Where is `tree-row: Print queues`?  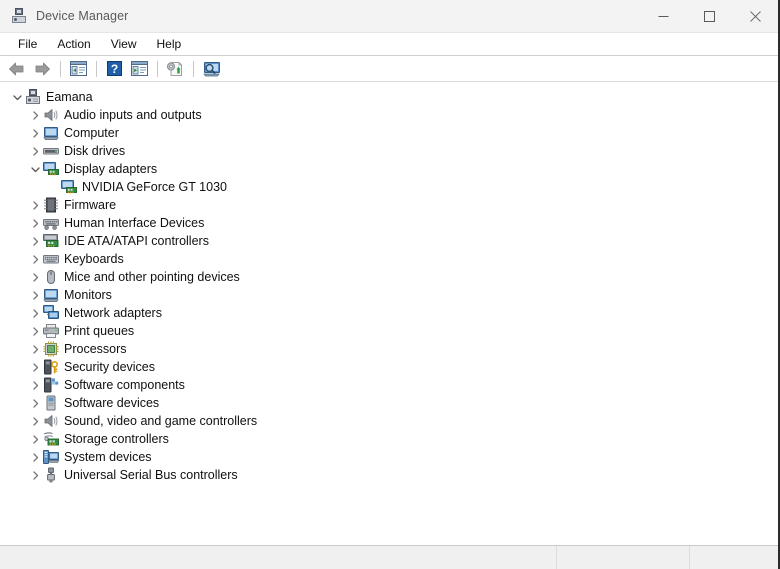 tree-row: Print queues is located at coordinates (382, 331).